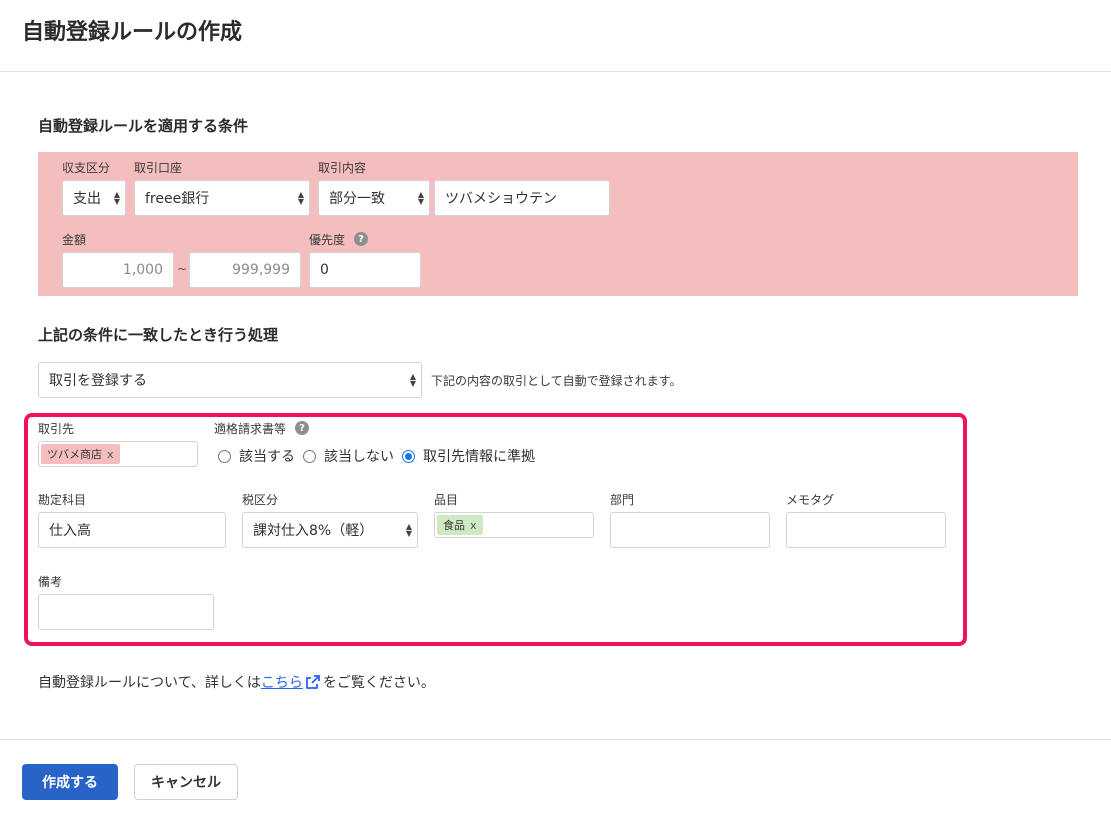  What do you see at coordinates (556, 381) in the screenshot?
I see `action-note: 下記の内容の取引として自動で登録されます。` at bounding box center [556, 381].